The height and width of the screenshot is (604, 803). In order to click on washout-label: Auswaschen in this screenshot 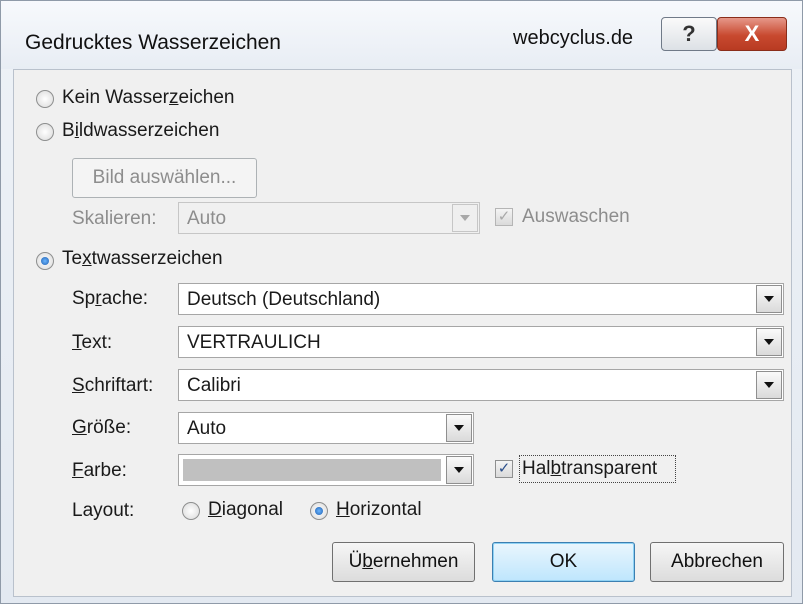, I will do `click(576, 216)`.